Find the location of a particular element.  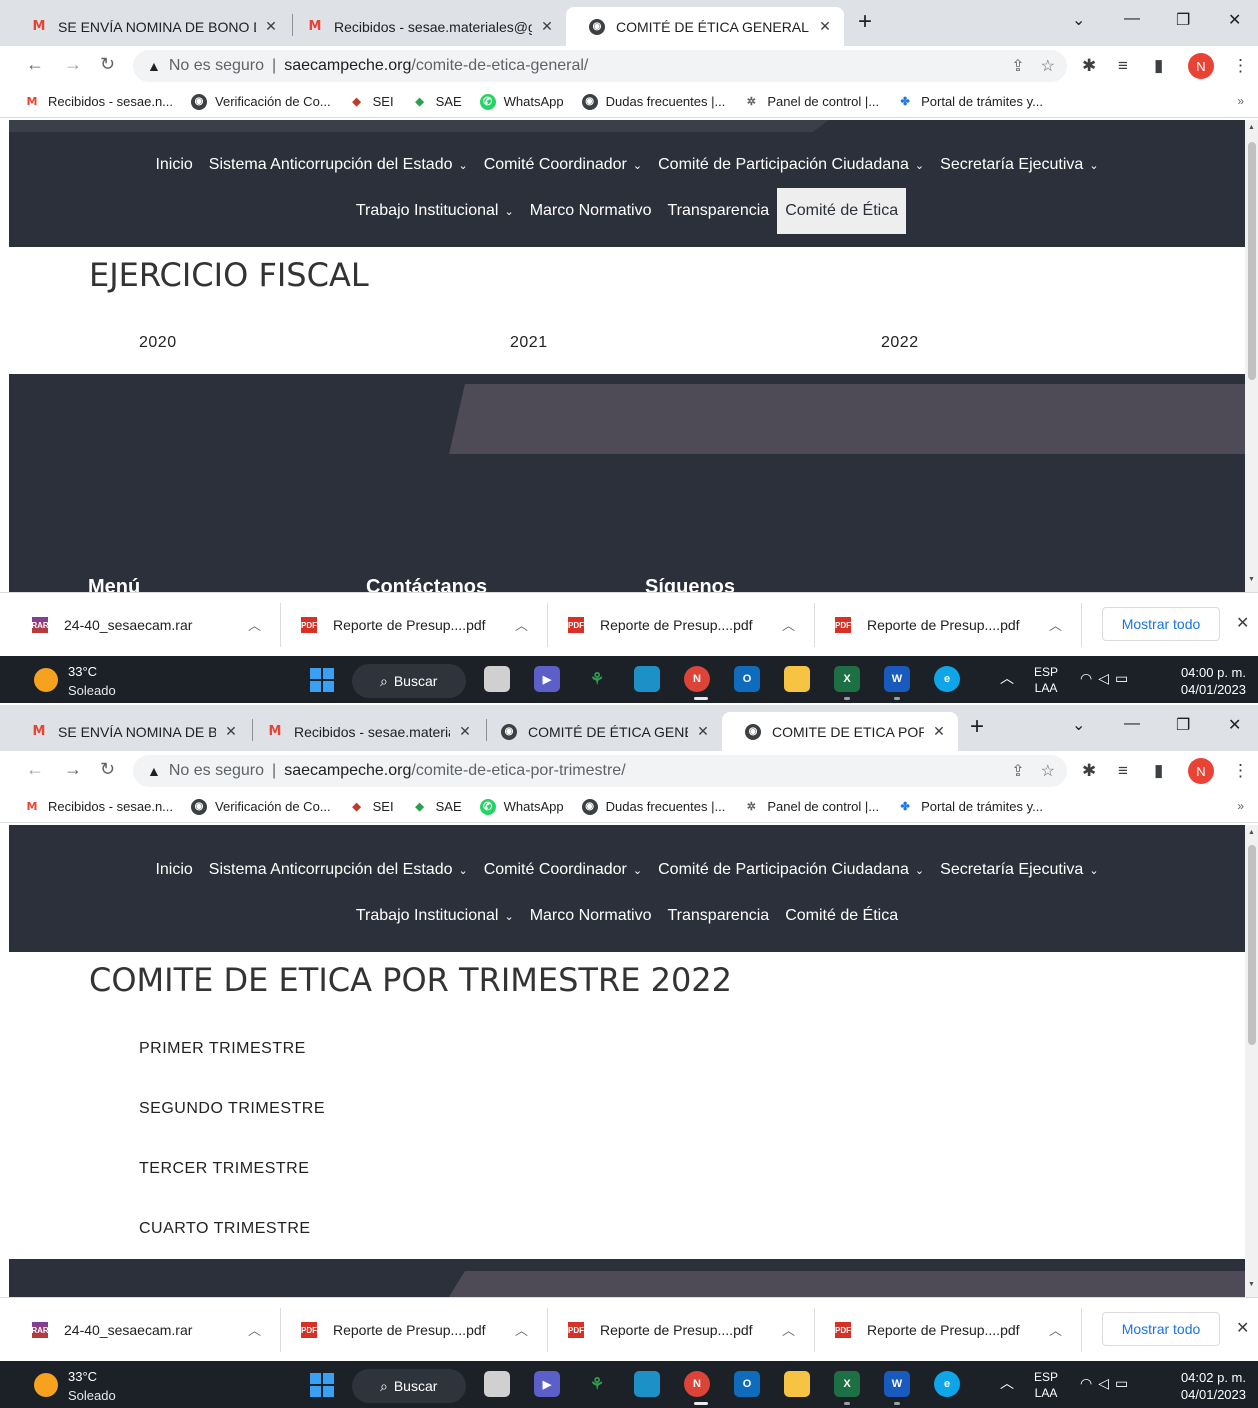

minimize-button: — is located at coordinates (1132, 19).